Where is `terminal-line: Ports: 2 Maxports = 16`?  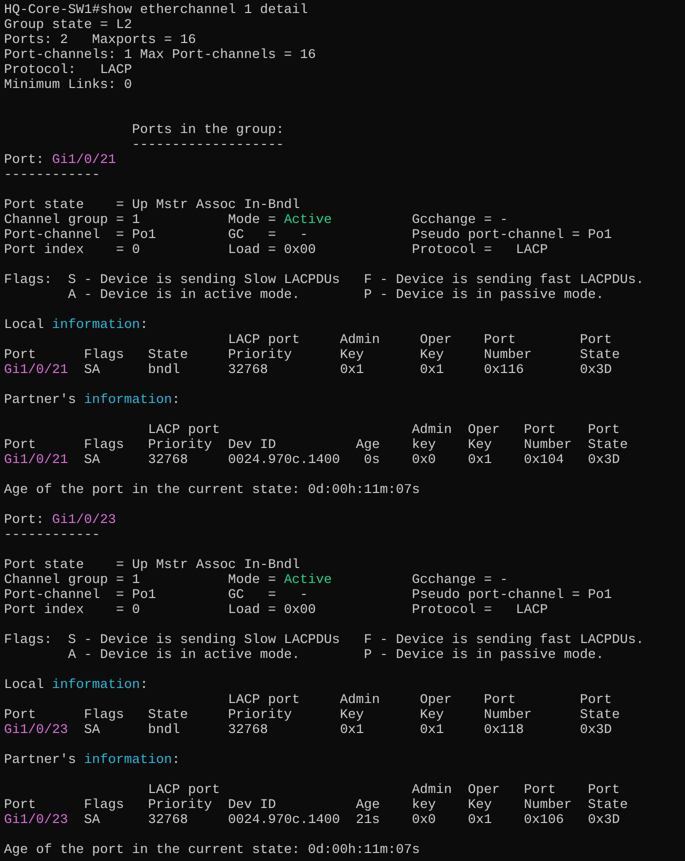
terminal-line: Ports: 2 Maxports = 16 is located at coordinates (100, 40).